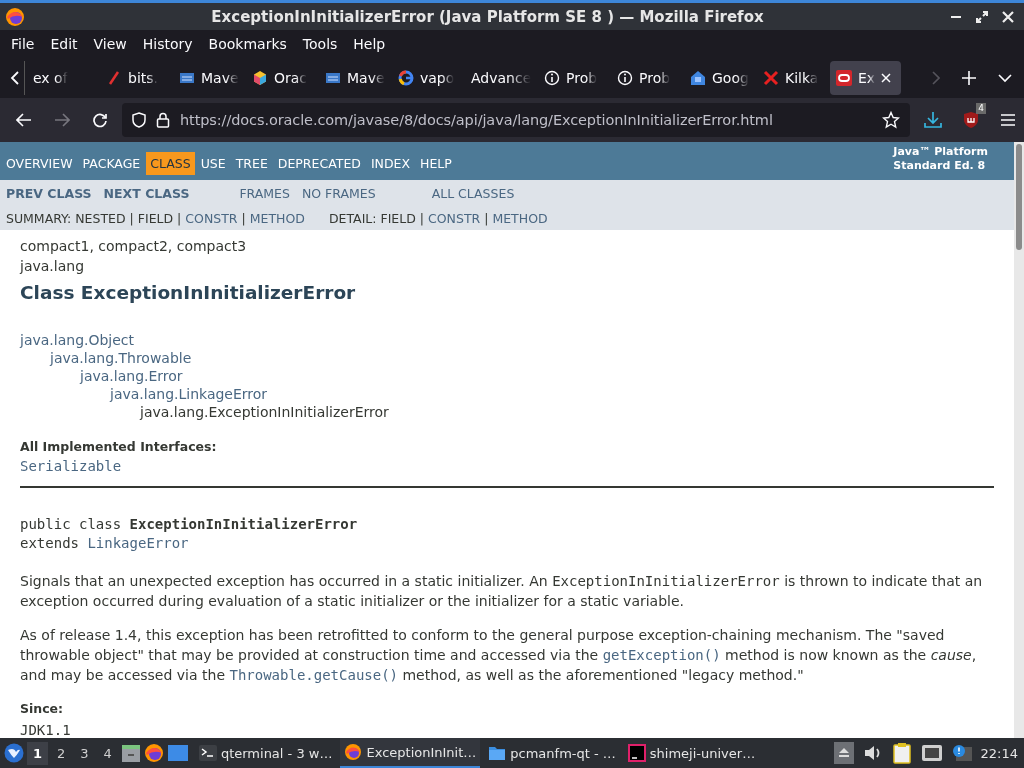  What do you see at coordinates (167, 44) in the screenshot?
I see `menu-item: History` at bounding box center [167, 44].